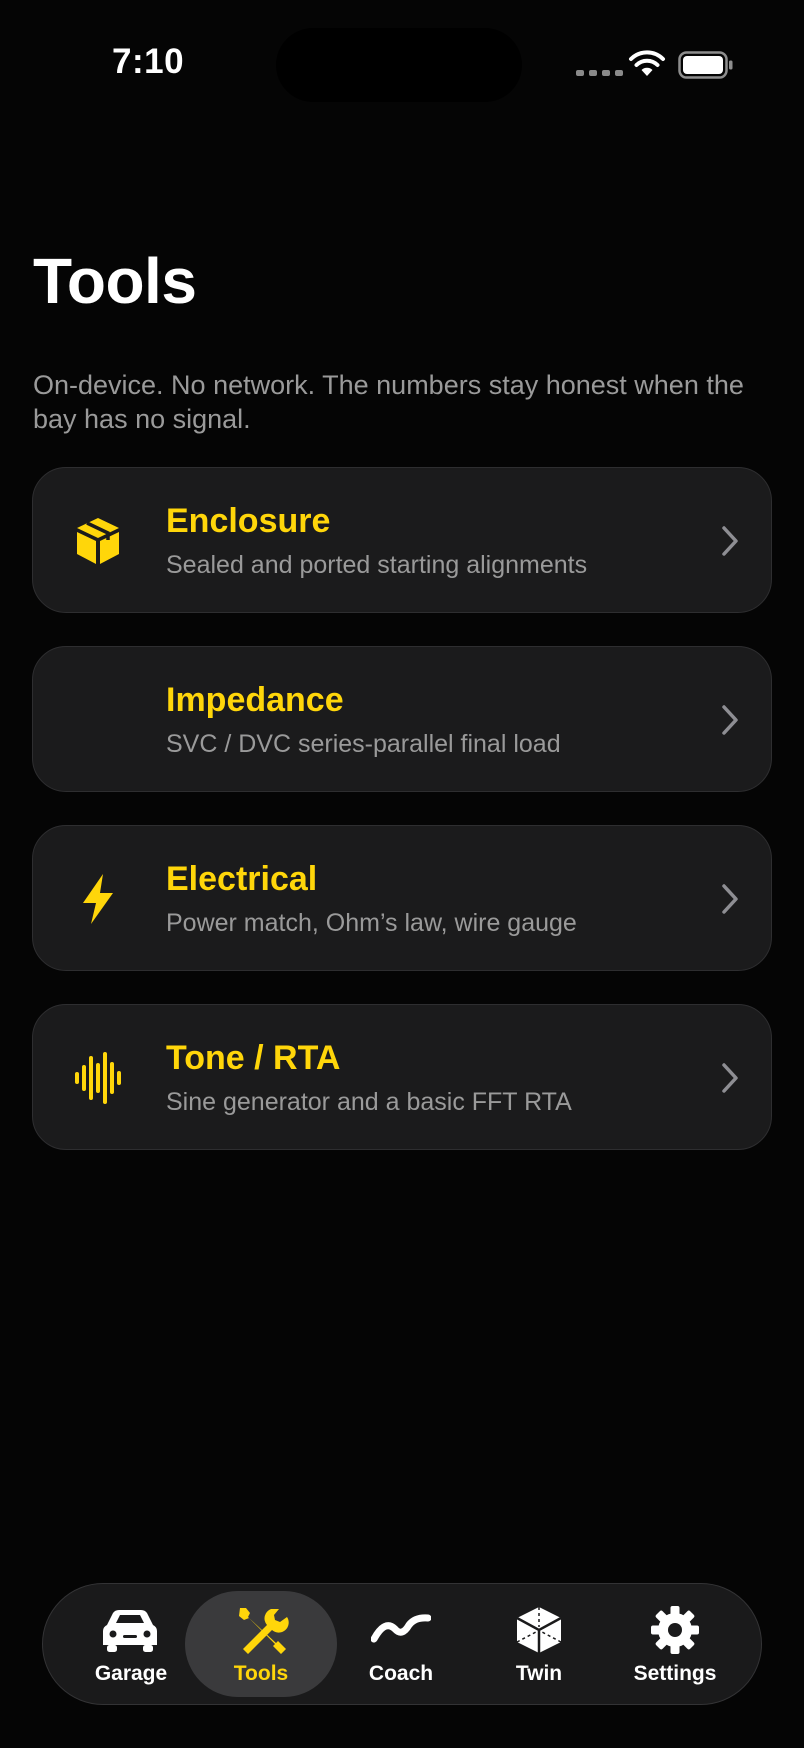 Image resolution: width=804 pixels, height=1748 pixels. What do you see at coordinates (539, 1673) in the screenshot?
I see `tab-label: Twin` at bounding box center [539, 1673].